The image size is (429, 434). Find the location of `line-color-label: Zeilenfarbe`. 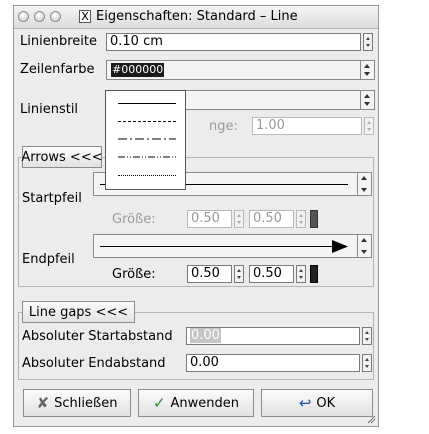

line-color-label: Zeilenfarbe is located at coordinates (57, 69).